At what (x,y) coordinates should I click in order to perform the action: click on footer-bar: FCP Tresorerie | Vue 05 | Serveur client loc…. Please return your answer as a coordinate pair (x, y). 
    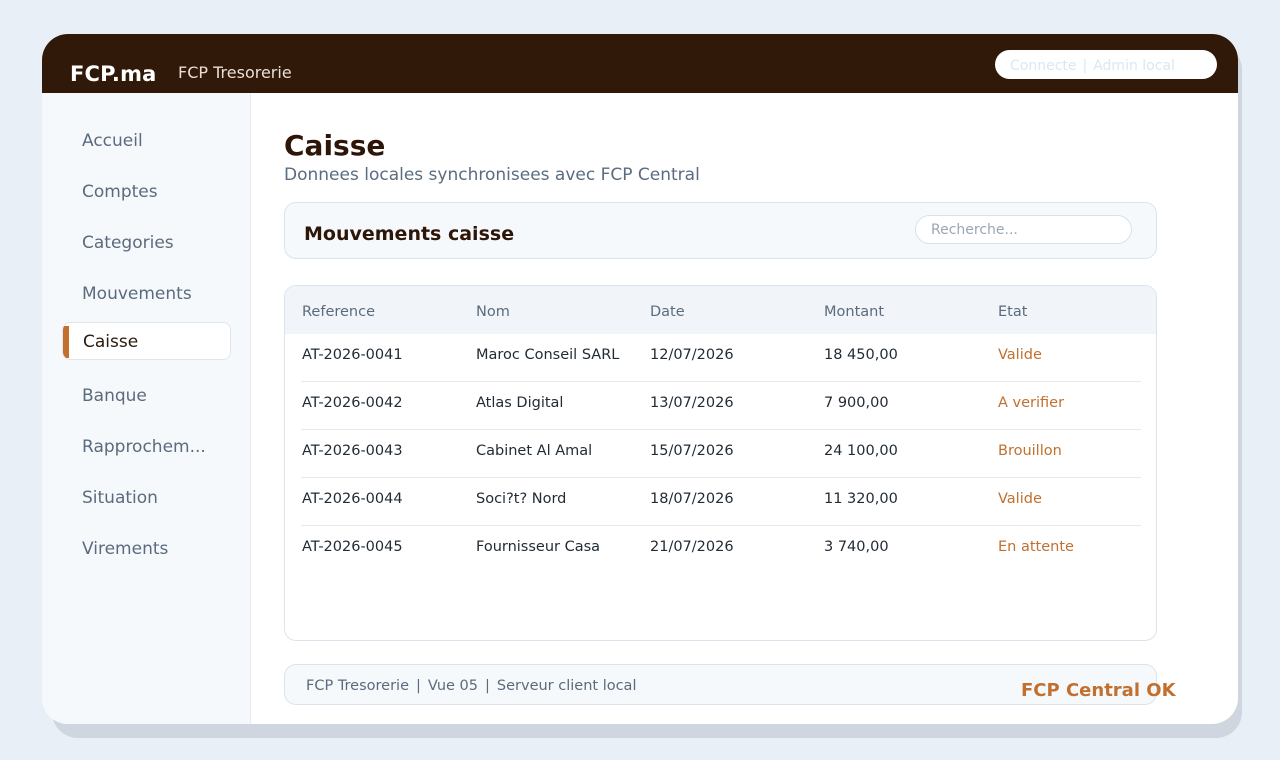
    Looking at the image, I should click on (730, 684).